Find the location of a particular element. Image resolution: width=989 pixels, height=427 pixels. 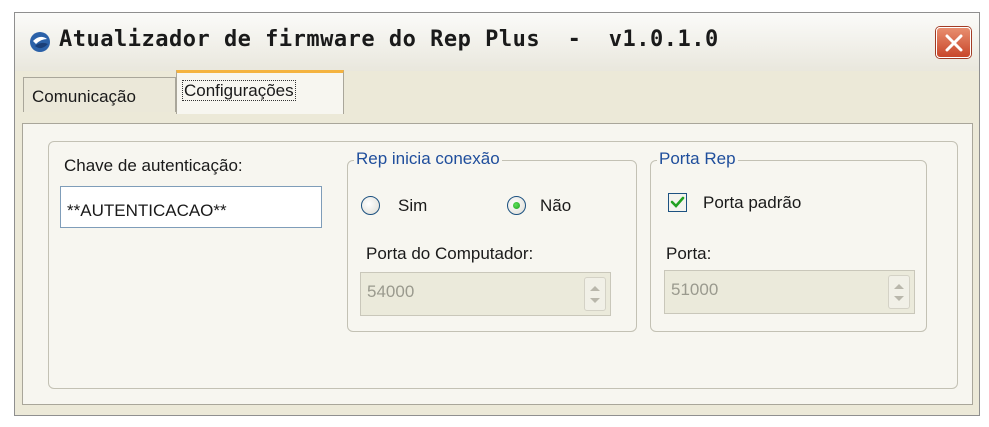

tab-comunicacao: Comunicação is located at coordinates (99, 94).